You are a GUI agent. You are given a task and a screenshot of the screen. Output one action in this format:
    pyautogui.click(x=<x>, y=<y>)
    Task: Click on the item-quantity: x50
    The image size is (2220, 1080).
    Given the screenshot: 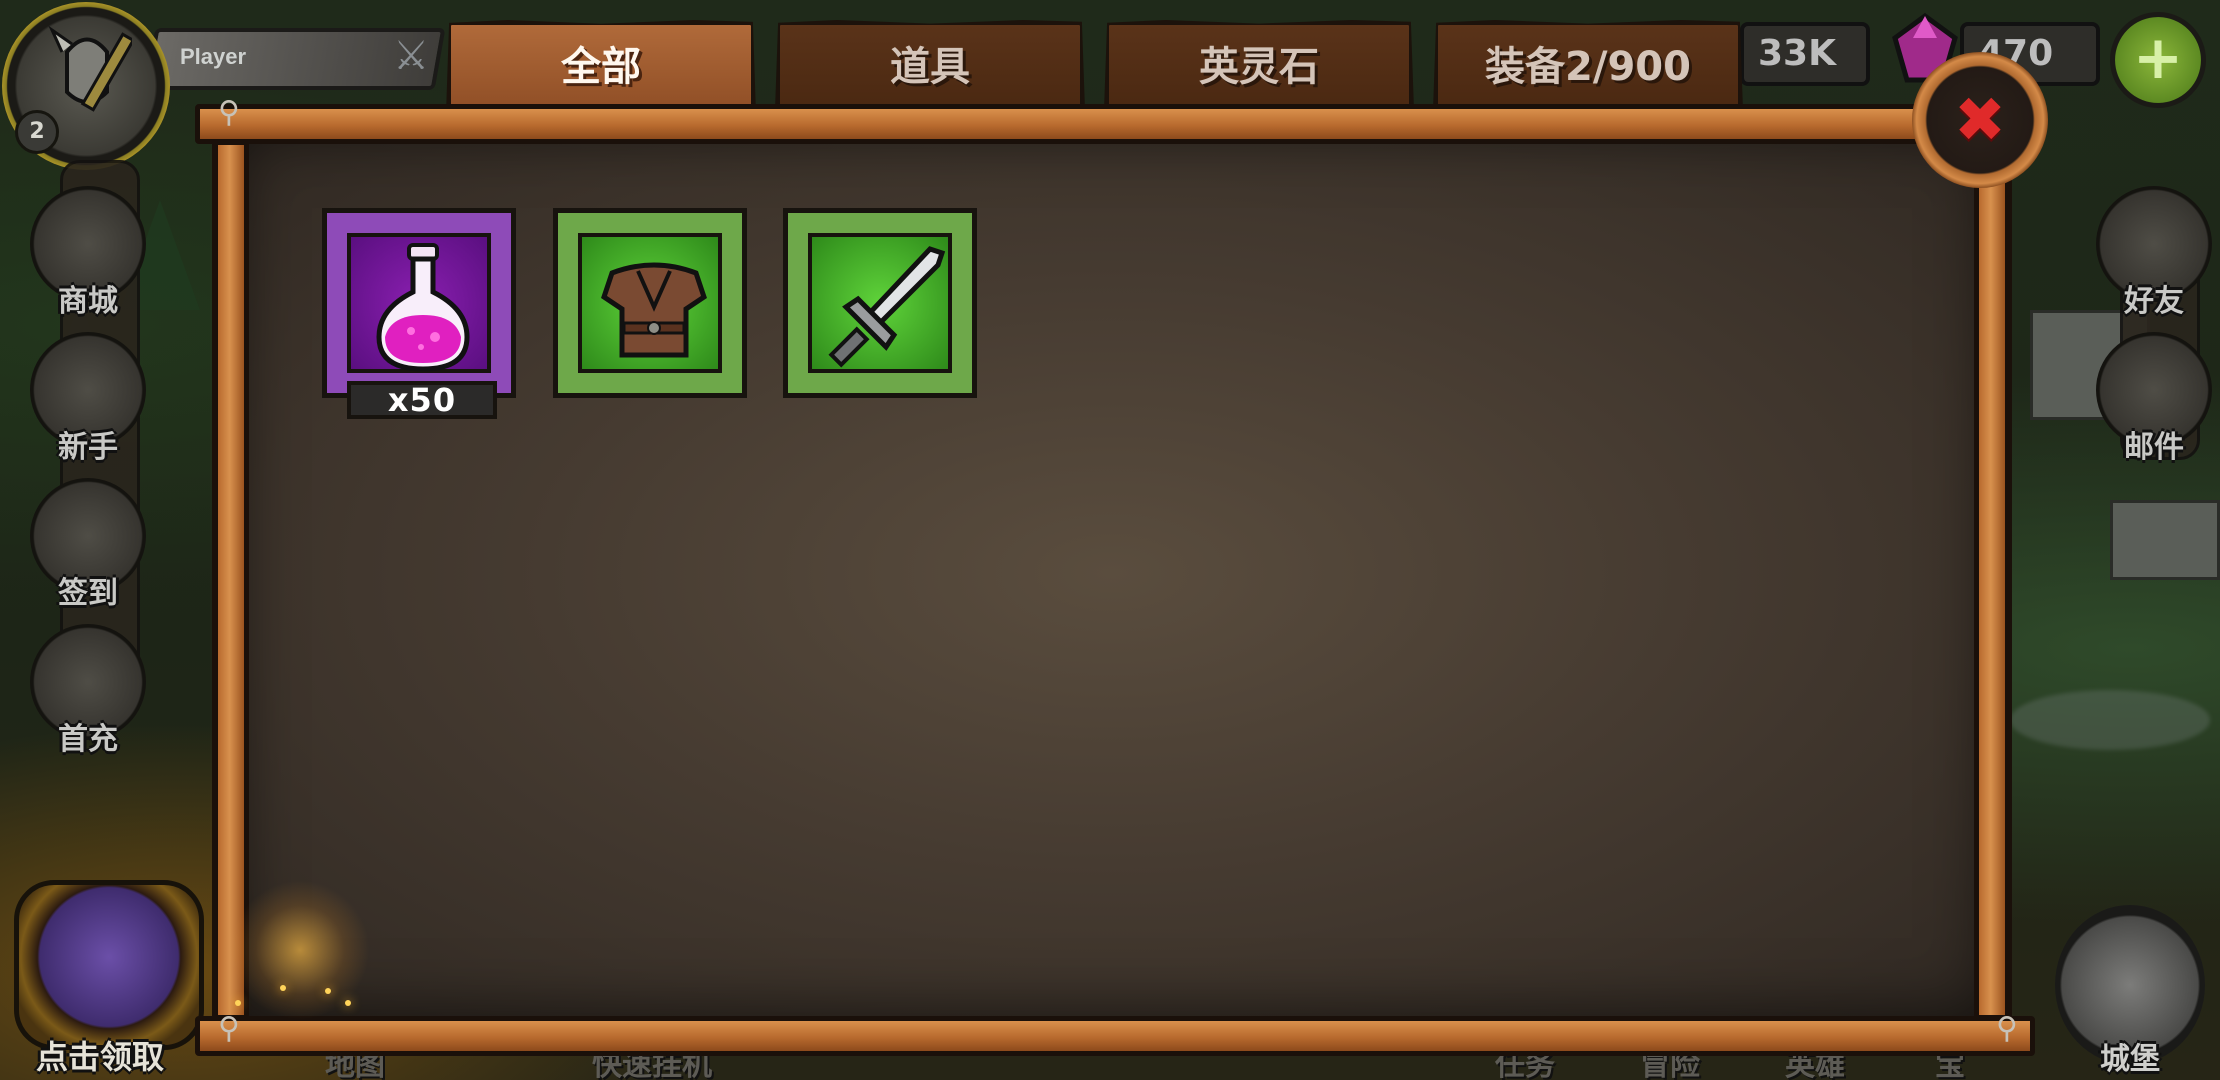 What is the action you would take?
    pyautogui.click(x=422, y=400)
    